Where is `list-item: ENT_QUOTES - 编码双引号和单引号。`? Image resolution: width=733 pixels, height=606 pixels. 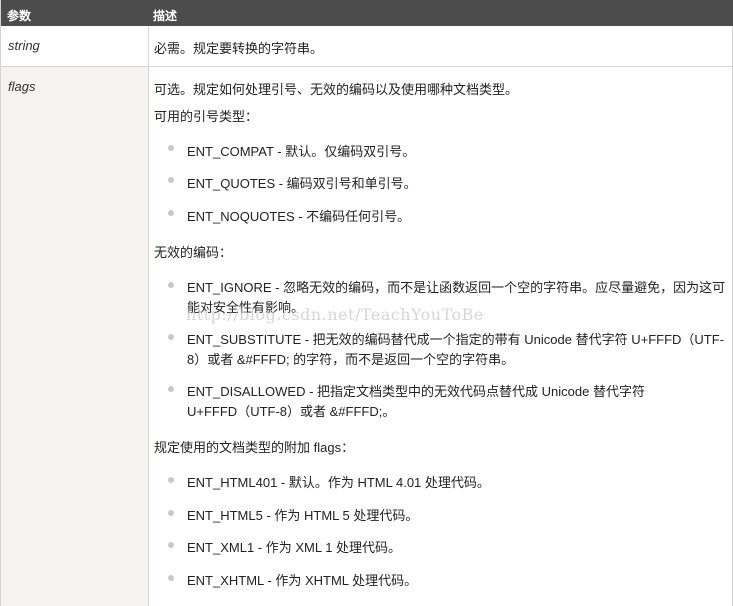
list-item: ENT_QUOTES - 编码双引号和单引号。 is located at coordinates (302, 183).